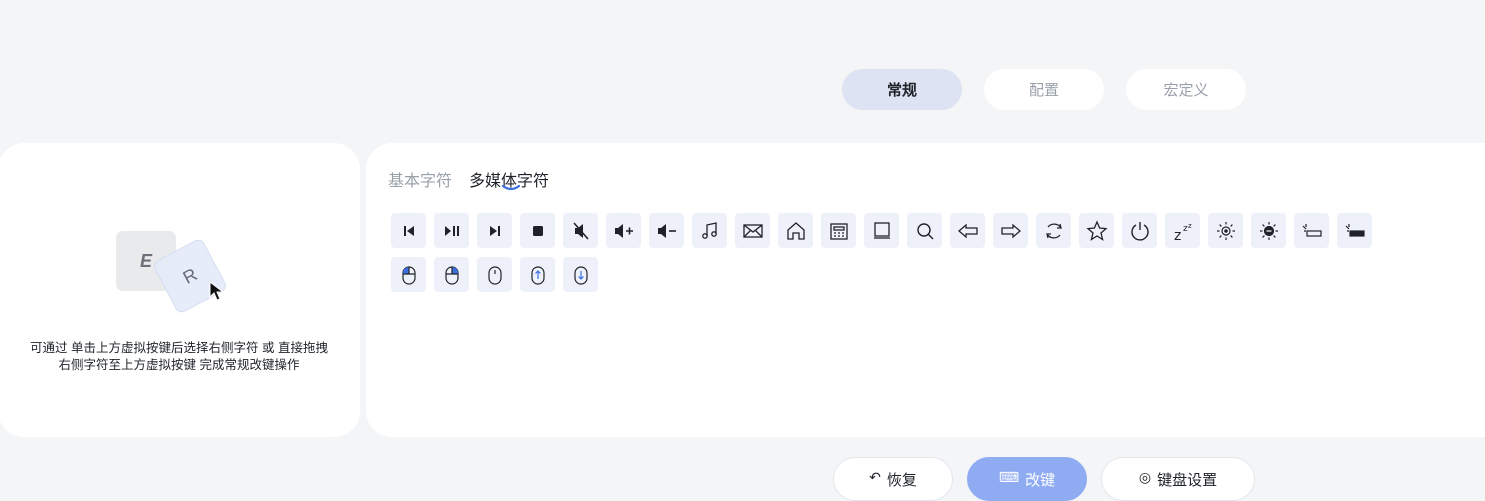 The height and width of the screenshot is (501, 1485). Describe the element at coordinates (1268, 230) in the screenshot. I see `brightness-down-icon` at that location.